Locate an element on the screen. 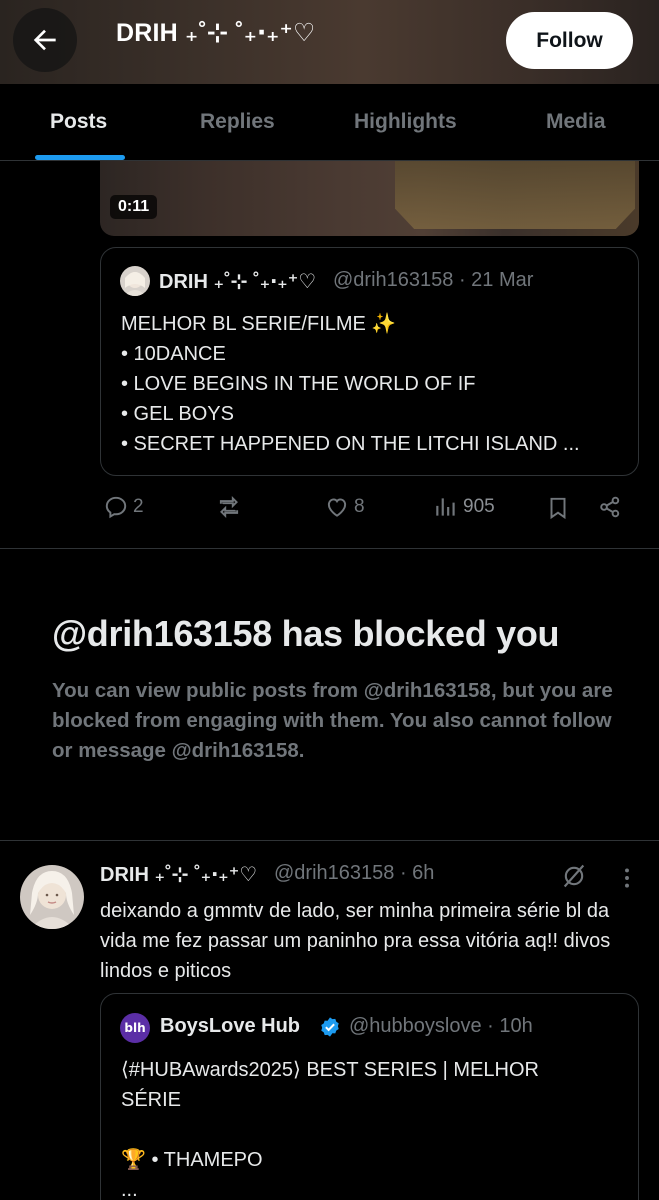  author-handle: @drih163158 · 6h is located at coordinates (354, 873).